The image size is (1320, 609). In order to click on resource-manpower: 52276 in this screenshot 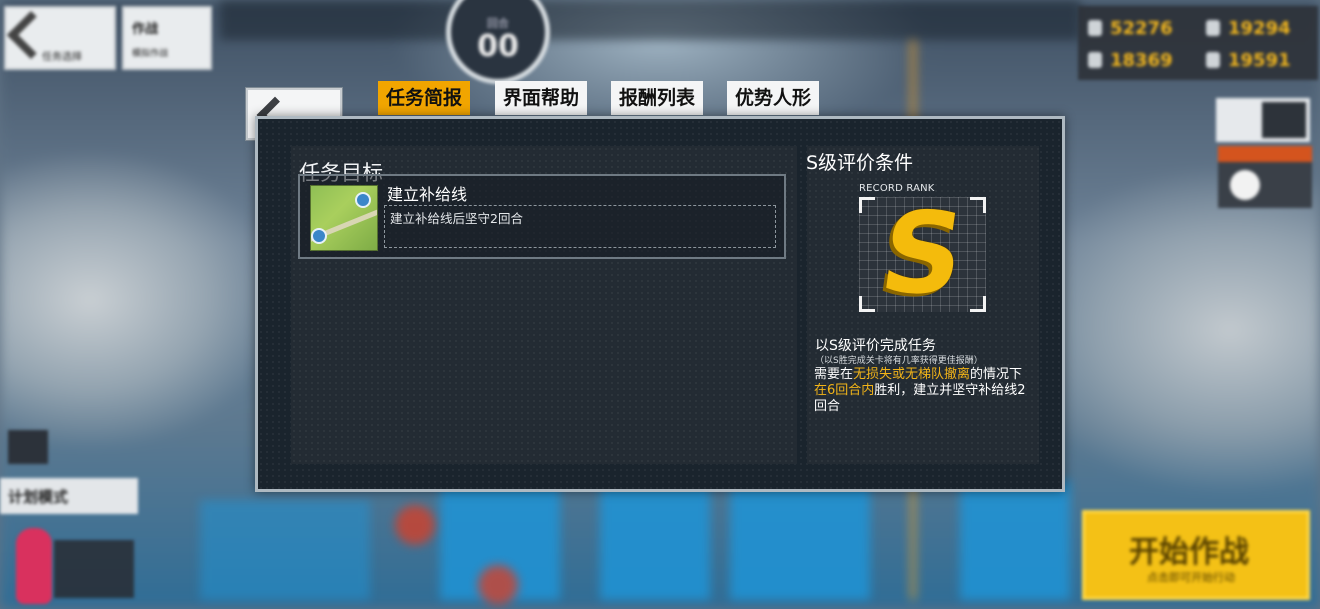, I will do `click(1141, 28)`.